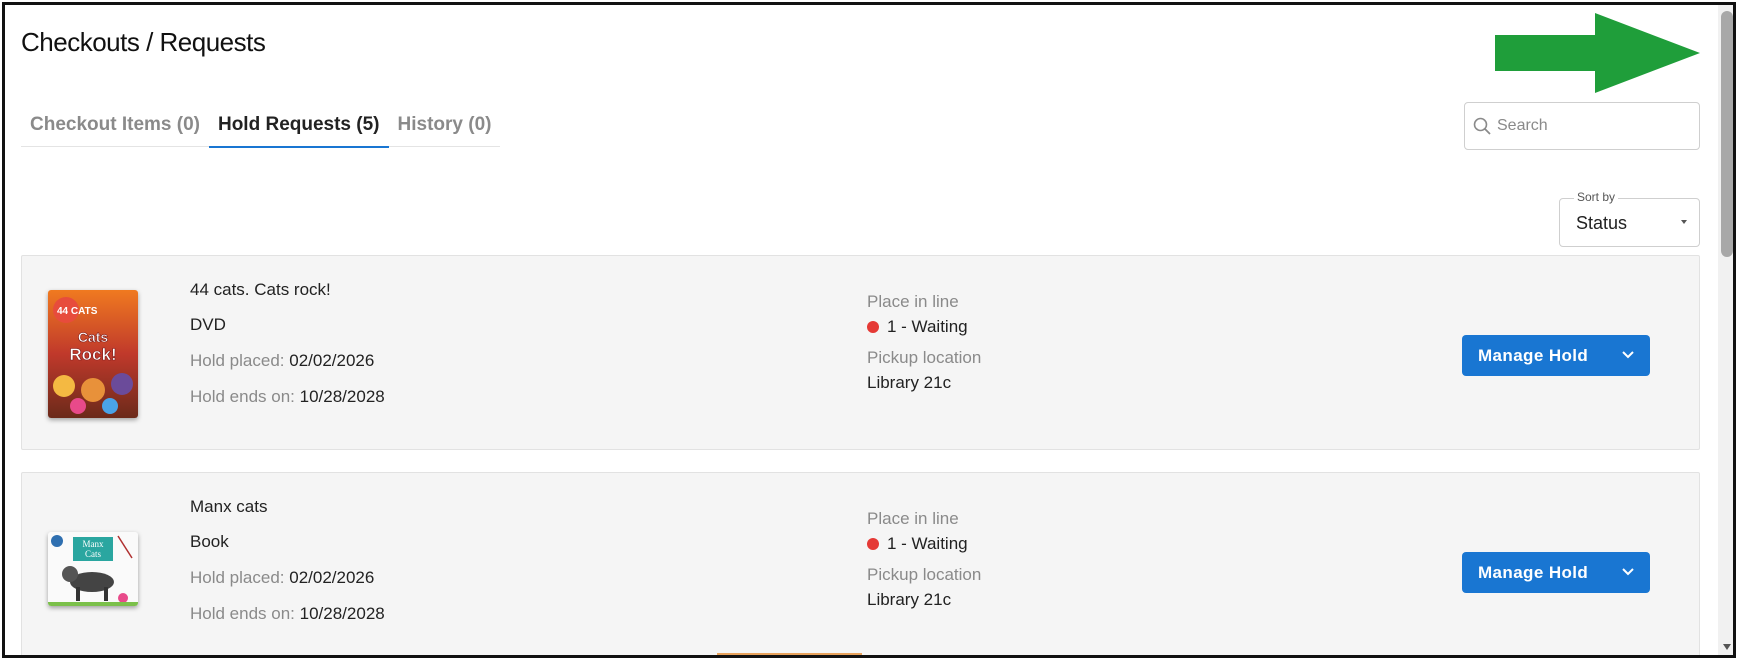 This screenshot has width=1738, height=660. Describe the element at coordinates (1482, 126) in the screenshot. I see `search-icon` at that location.